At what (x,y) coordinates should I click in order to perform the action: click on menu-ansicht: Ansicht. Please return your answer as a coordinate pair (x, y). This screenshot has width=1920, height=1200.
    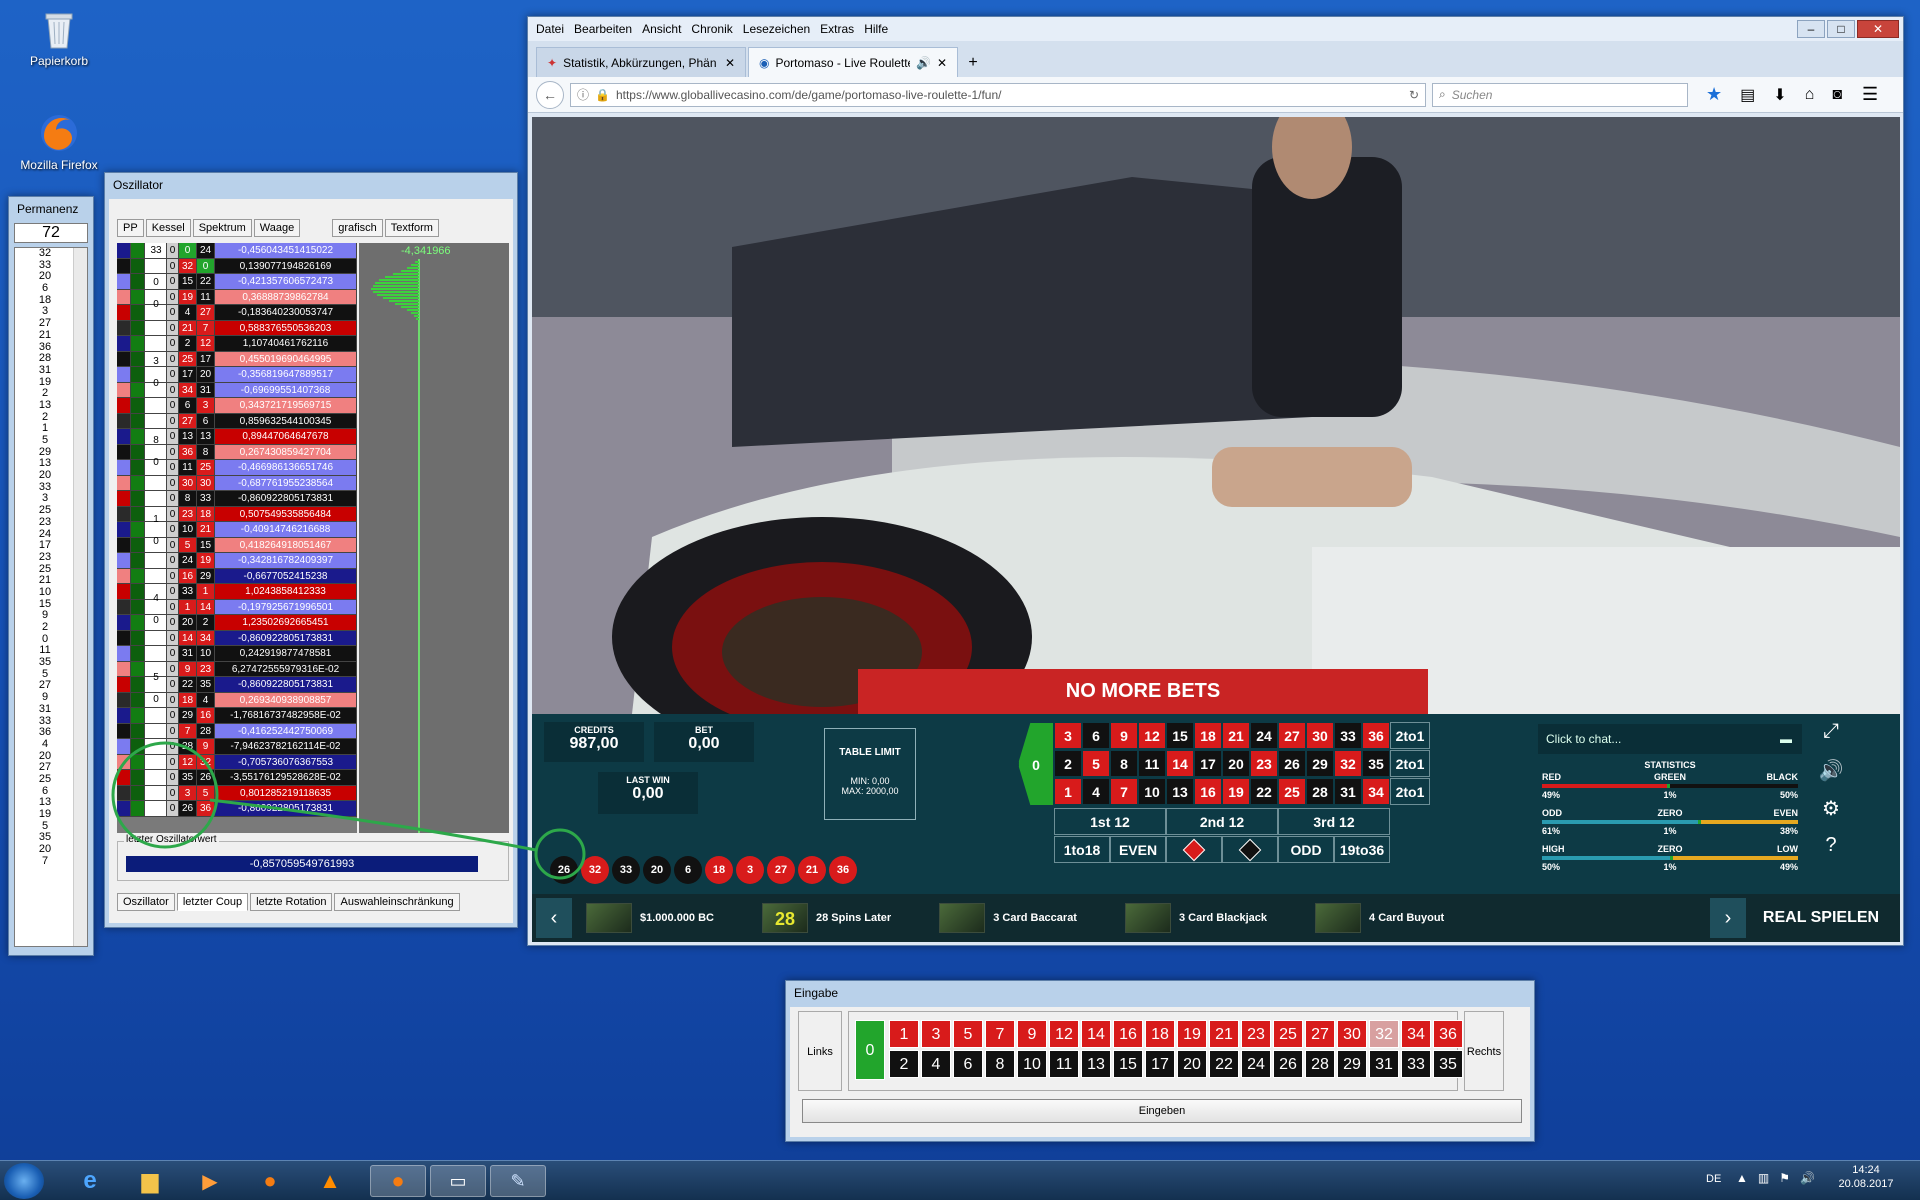
    Looking at the image, I should click on (661, 29).